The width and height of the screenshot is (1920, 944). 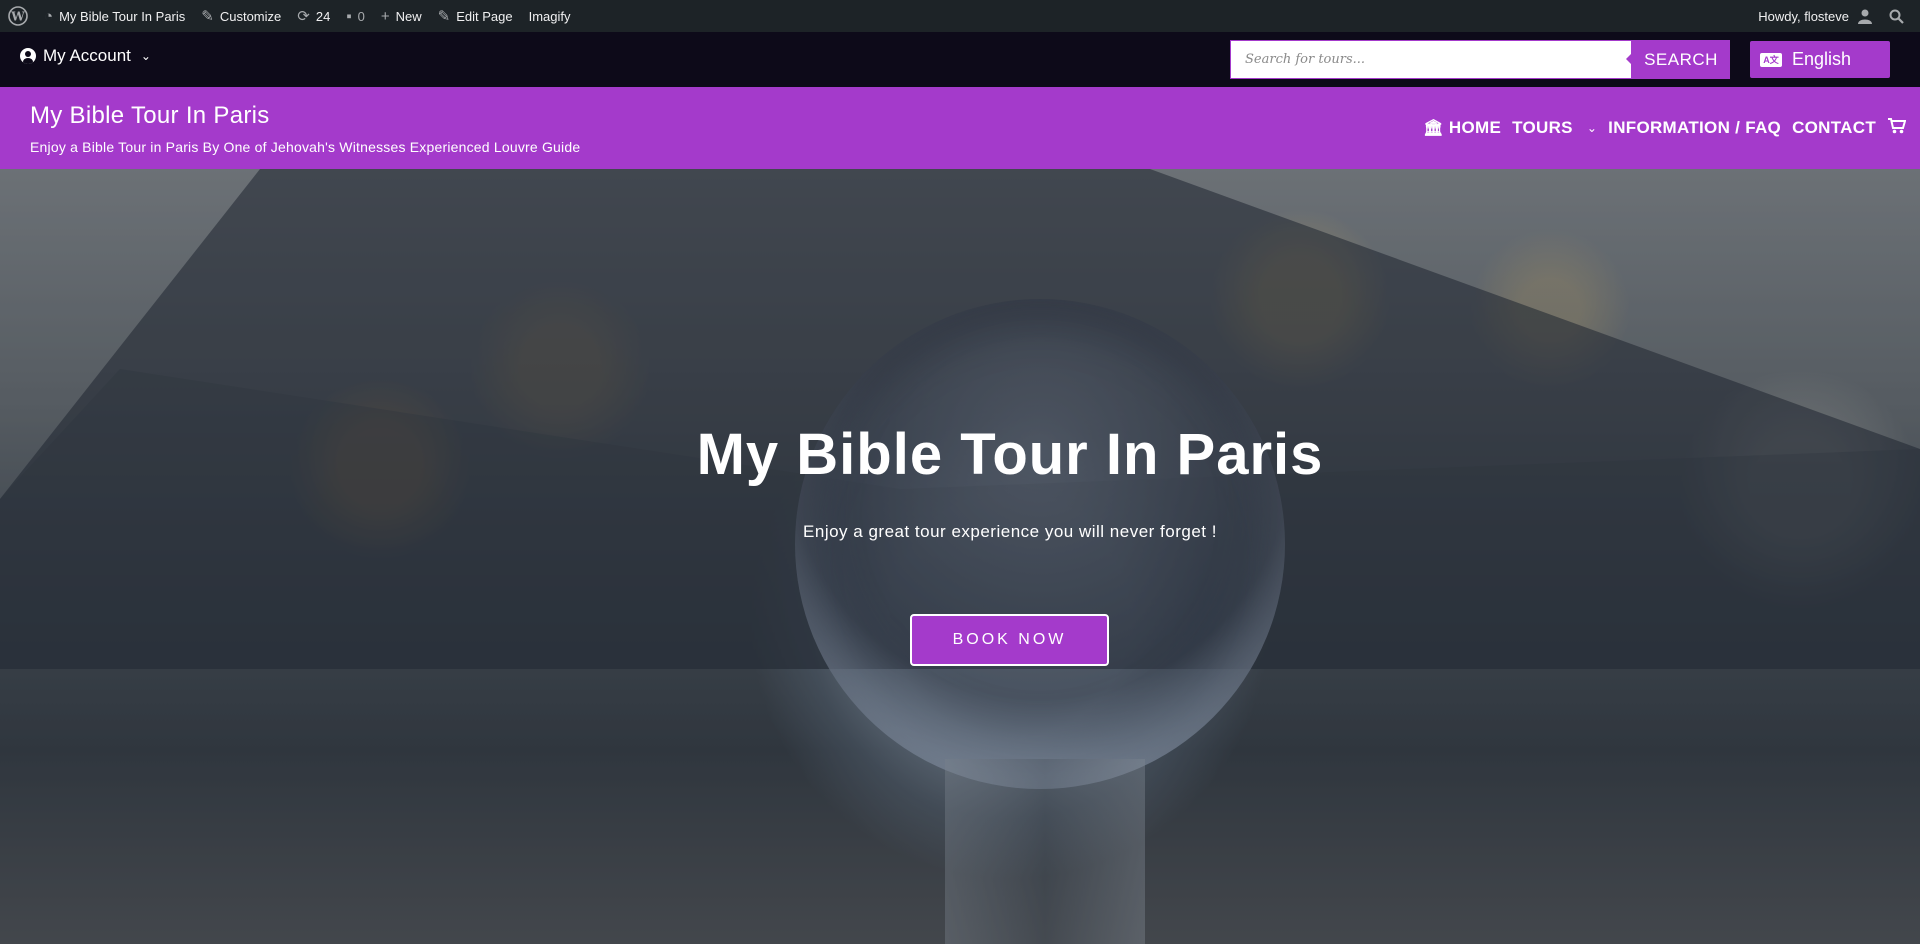 I want to click on brush-icon: ✎, so click(x=207, y=16).